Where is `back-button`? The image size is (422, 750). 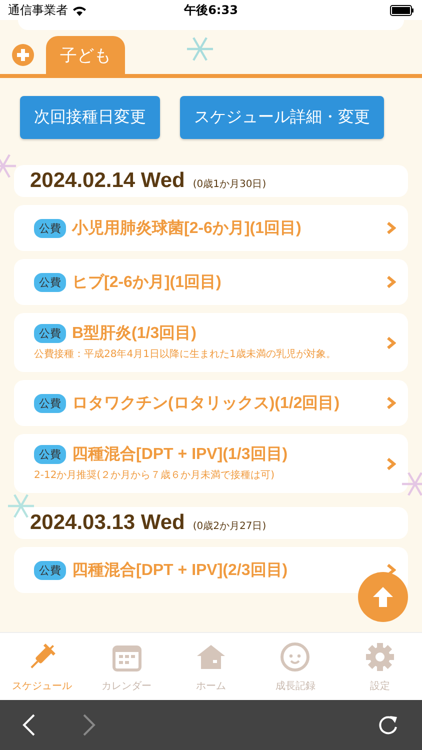 back-button is located at coordinates (29, 725).